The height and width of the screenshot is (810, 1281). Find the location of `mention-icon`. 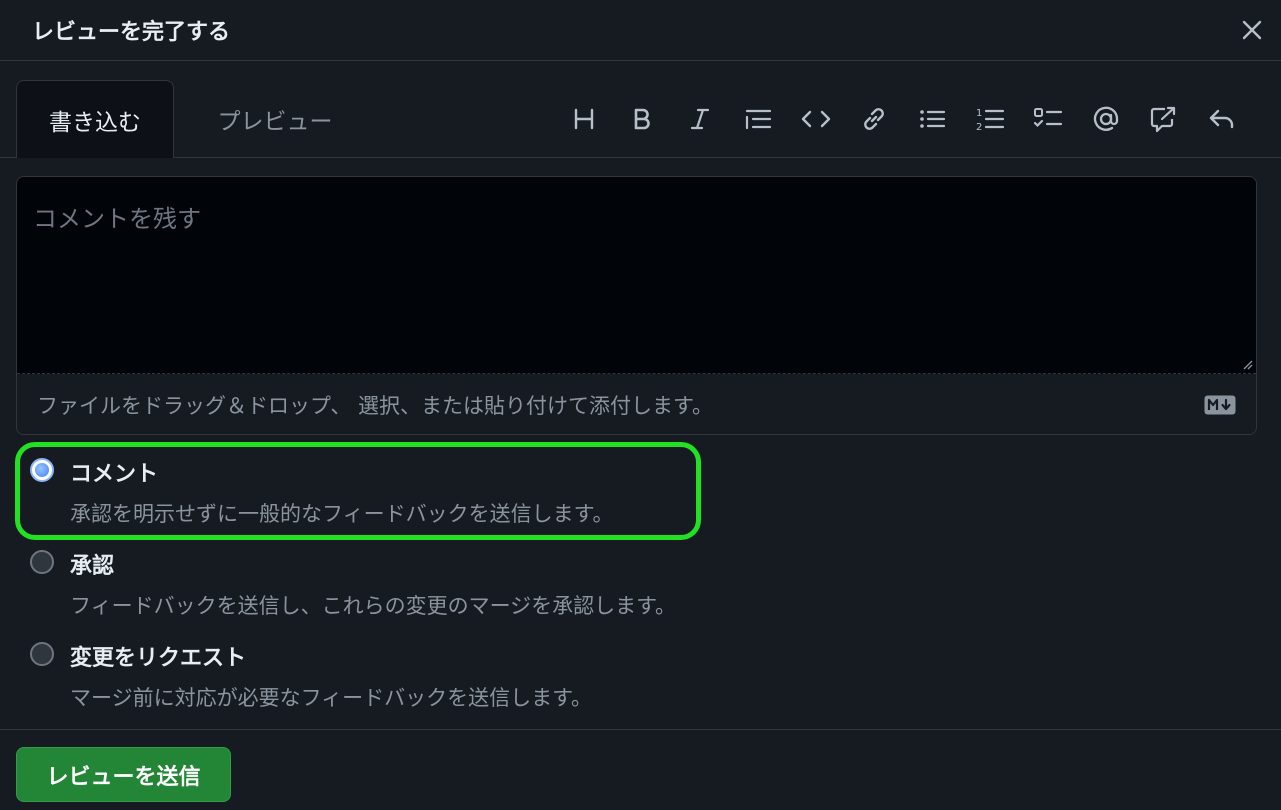

mention-icon is located at coordinates (1106, 118).